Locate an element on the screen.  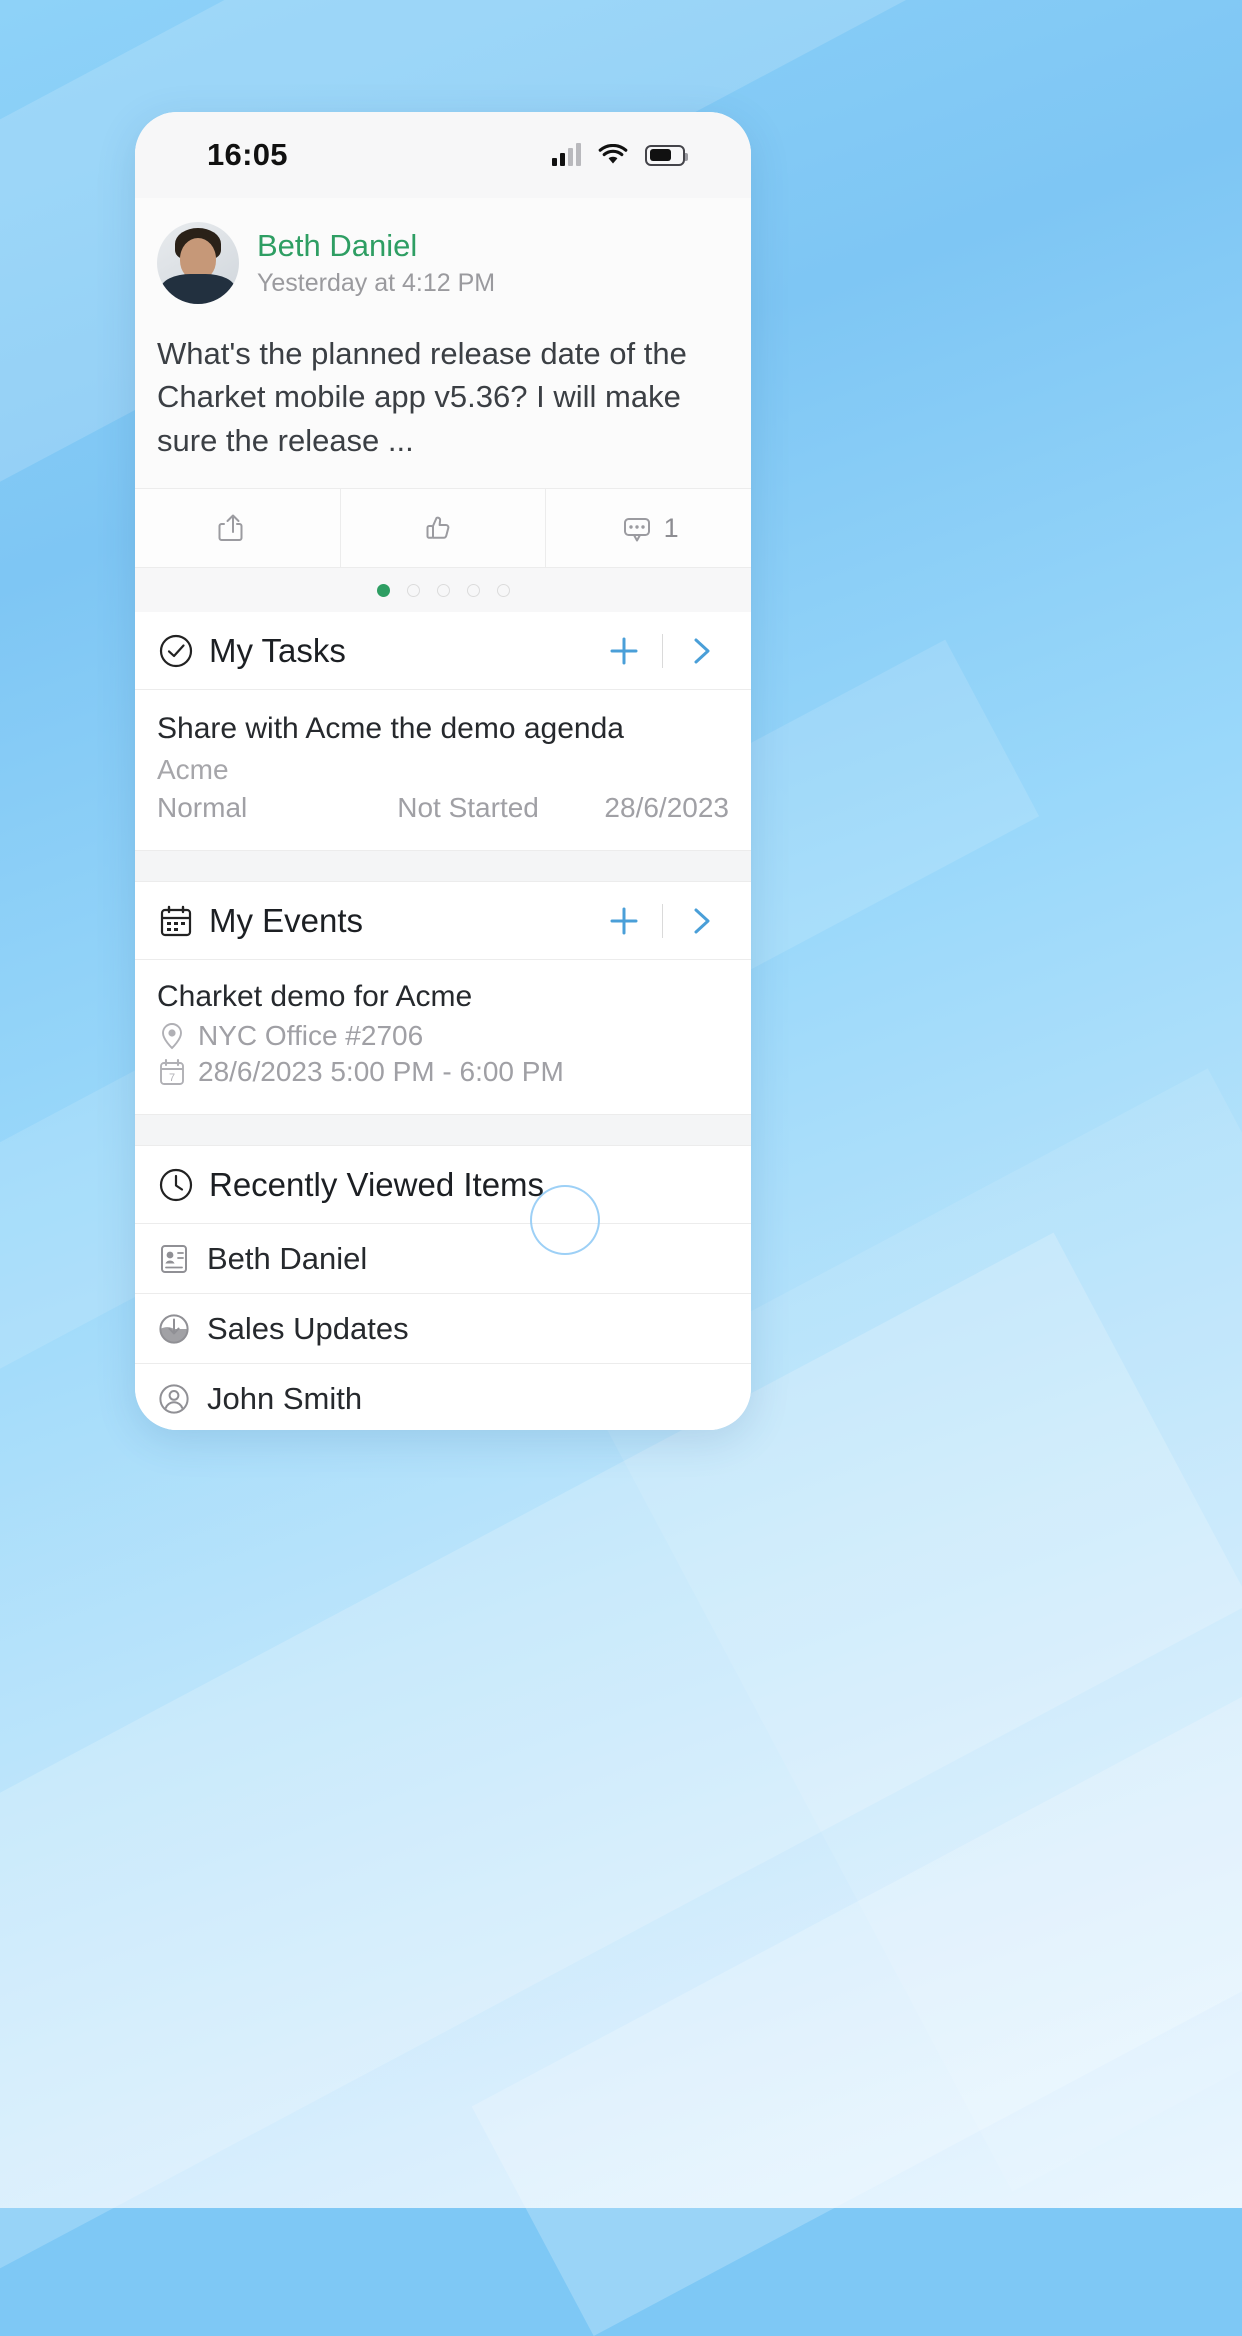
list-item-label: Beth Daniel is located at coordinates (287, 1258).